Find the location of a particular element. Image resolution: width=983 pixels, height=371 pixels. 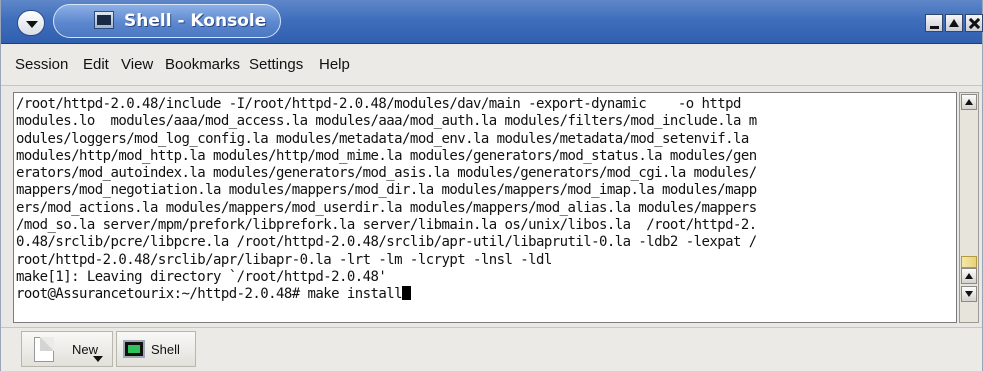

scrollbar-thumb is located at coordinates (969, 262).